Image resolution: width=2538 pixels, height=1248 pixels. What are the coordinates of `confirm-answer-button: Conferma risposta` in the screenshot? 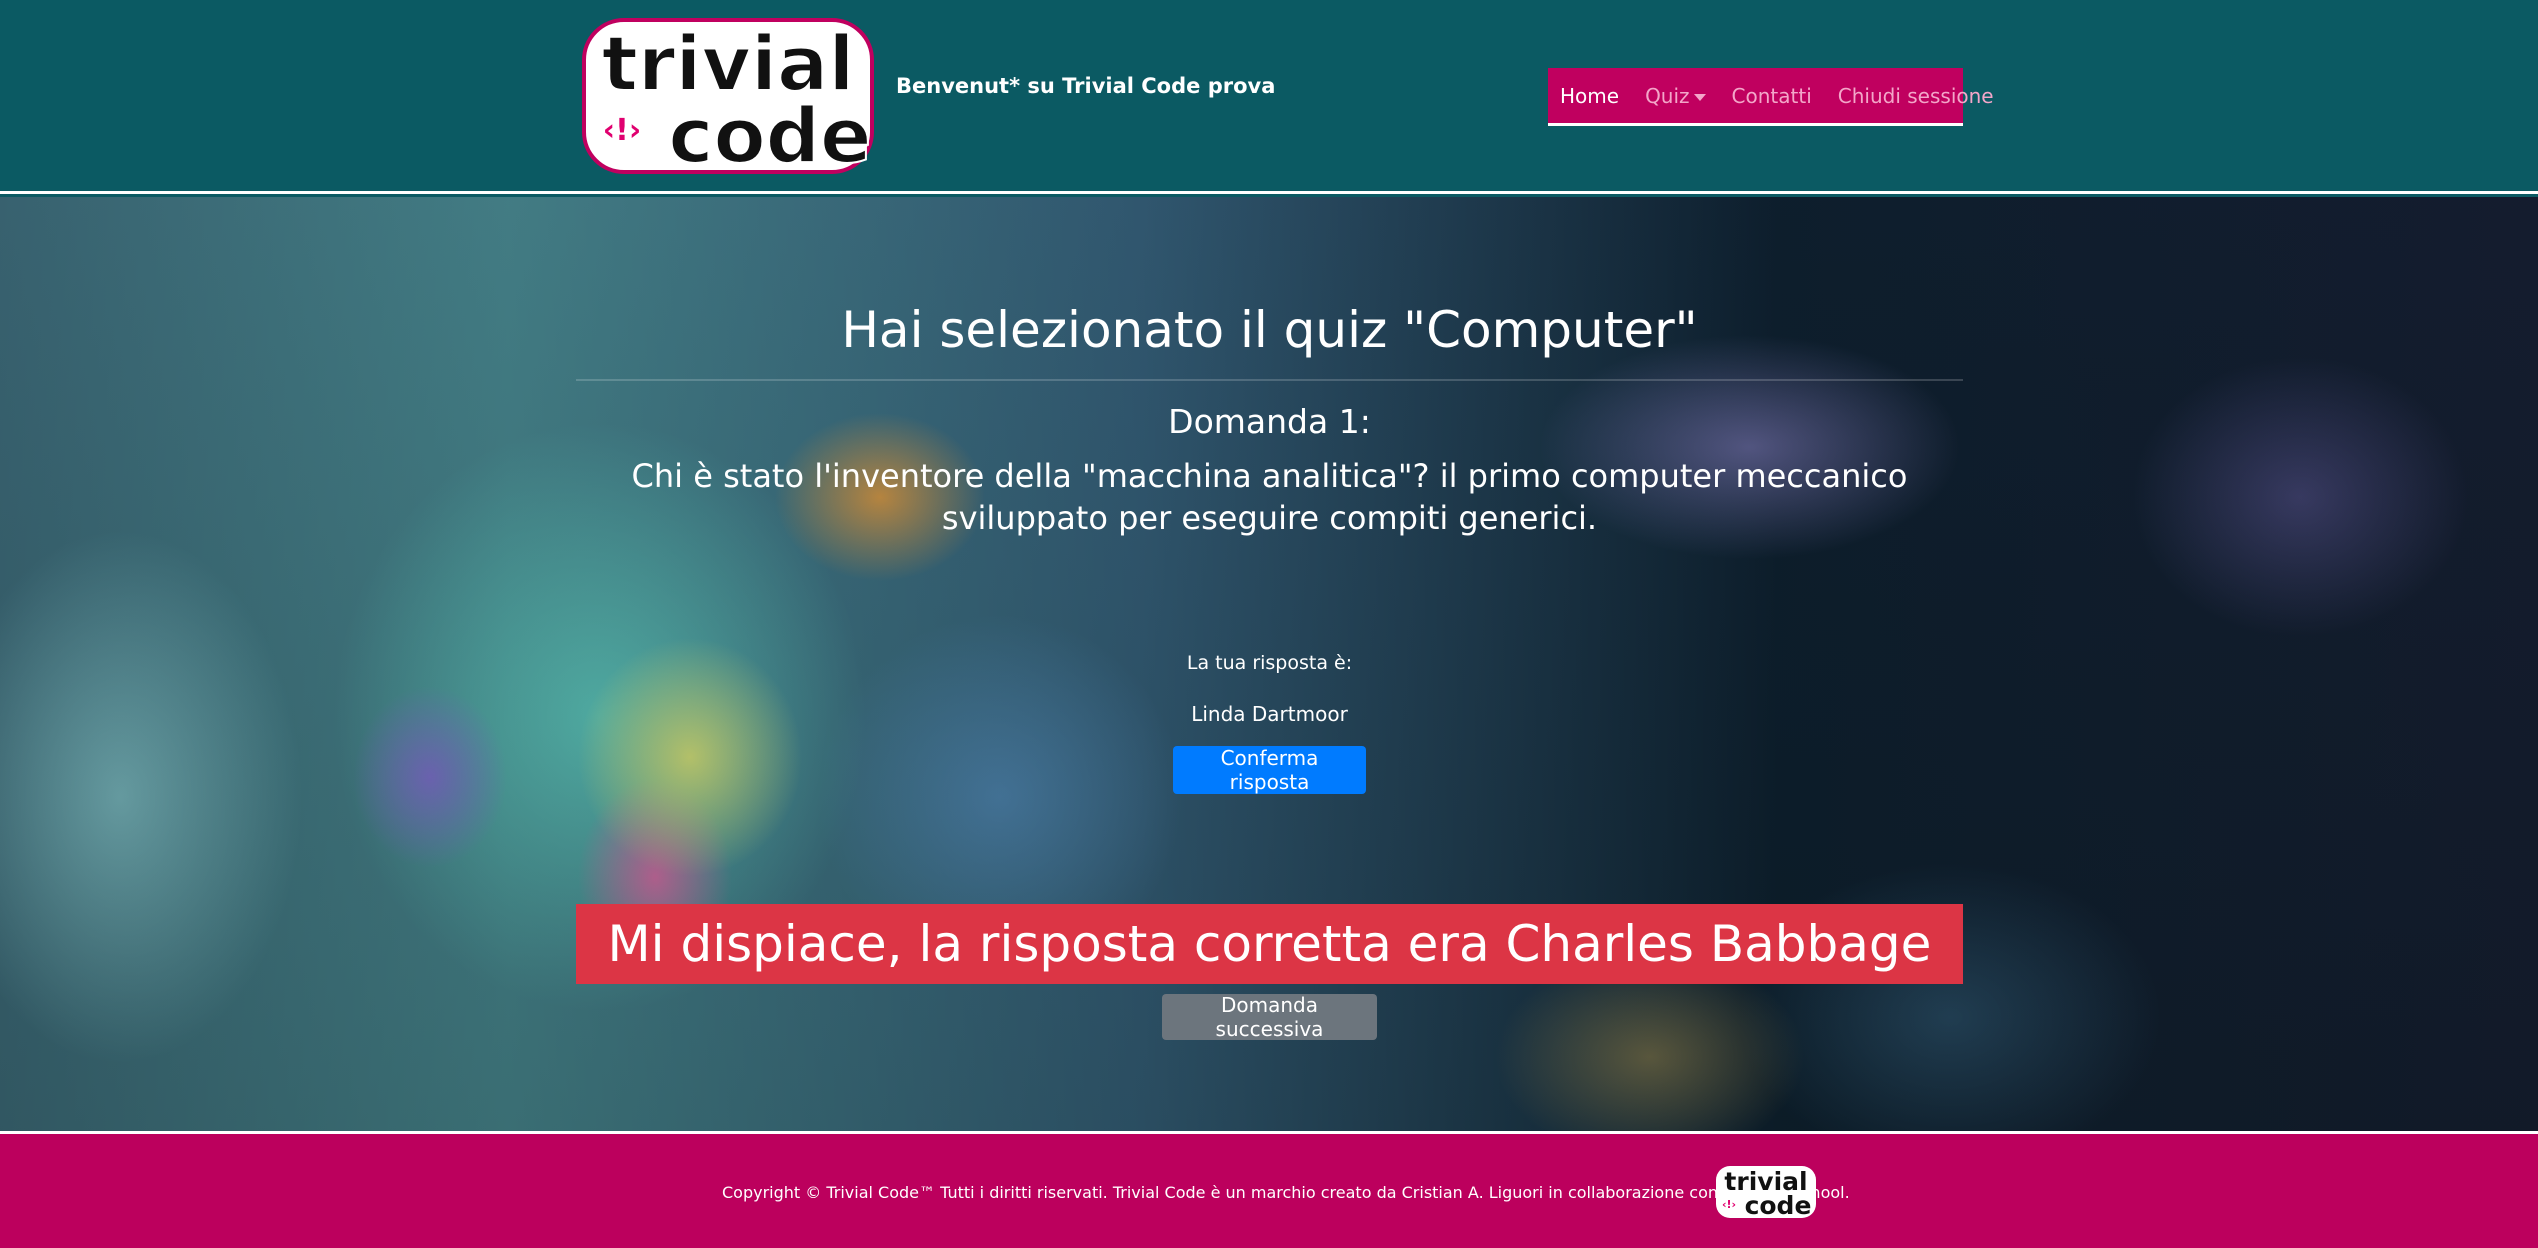 It's located at (1269, 770).